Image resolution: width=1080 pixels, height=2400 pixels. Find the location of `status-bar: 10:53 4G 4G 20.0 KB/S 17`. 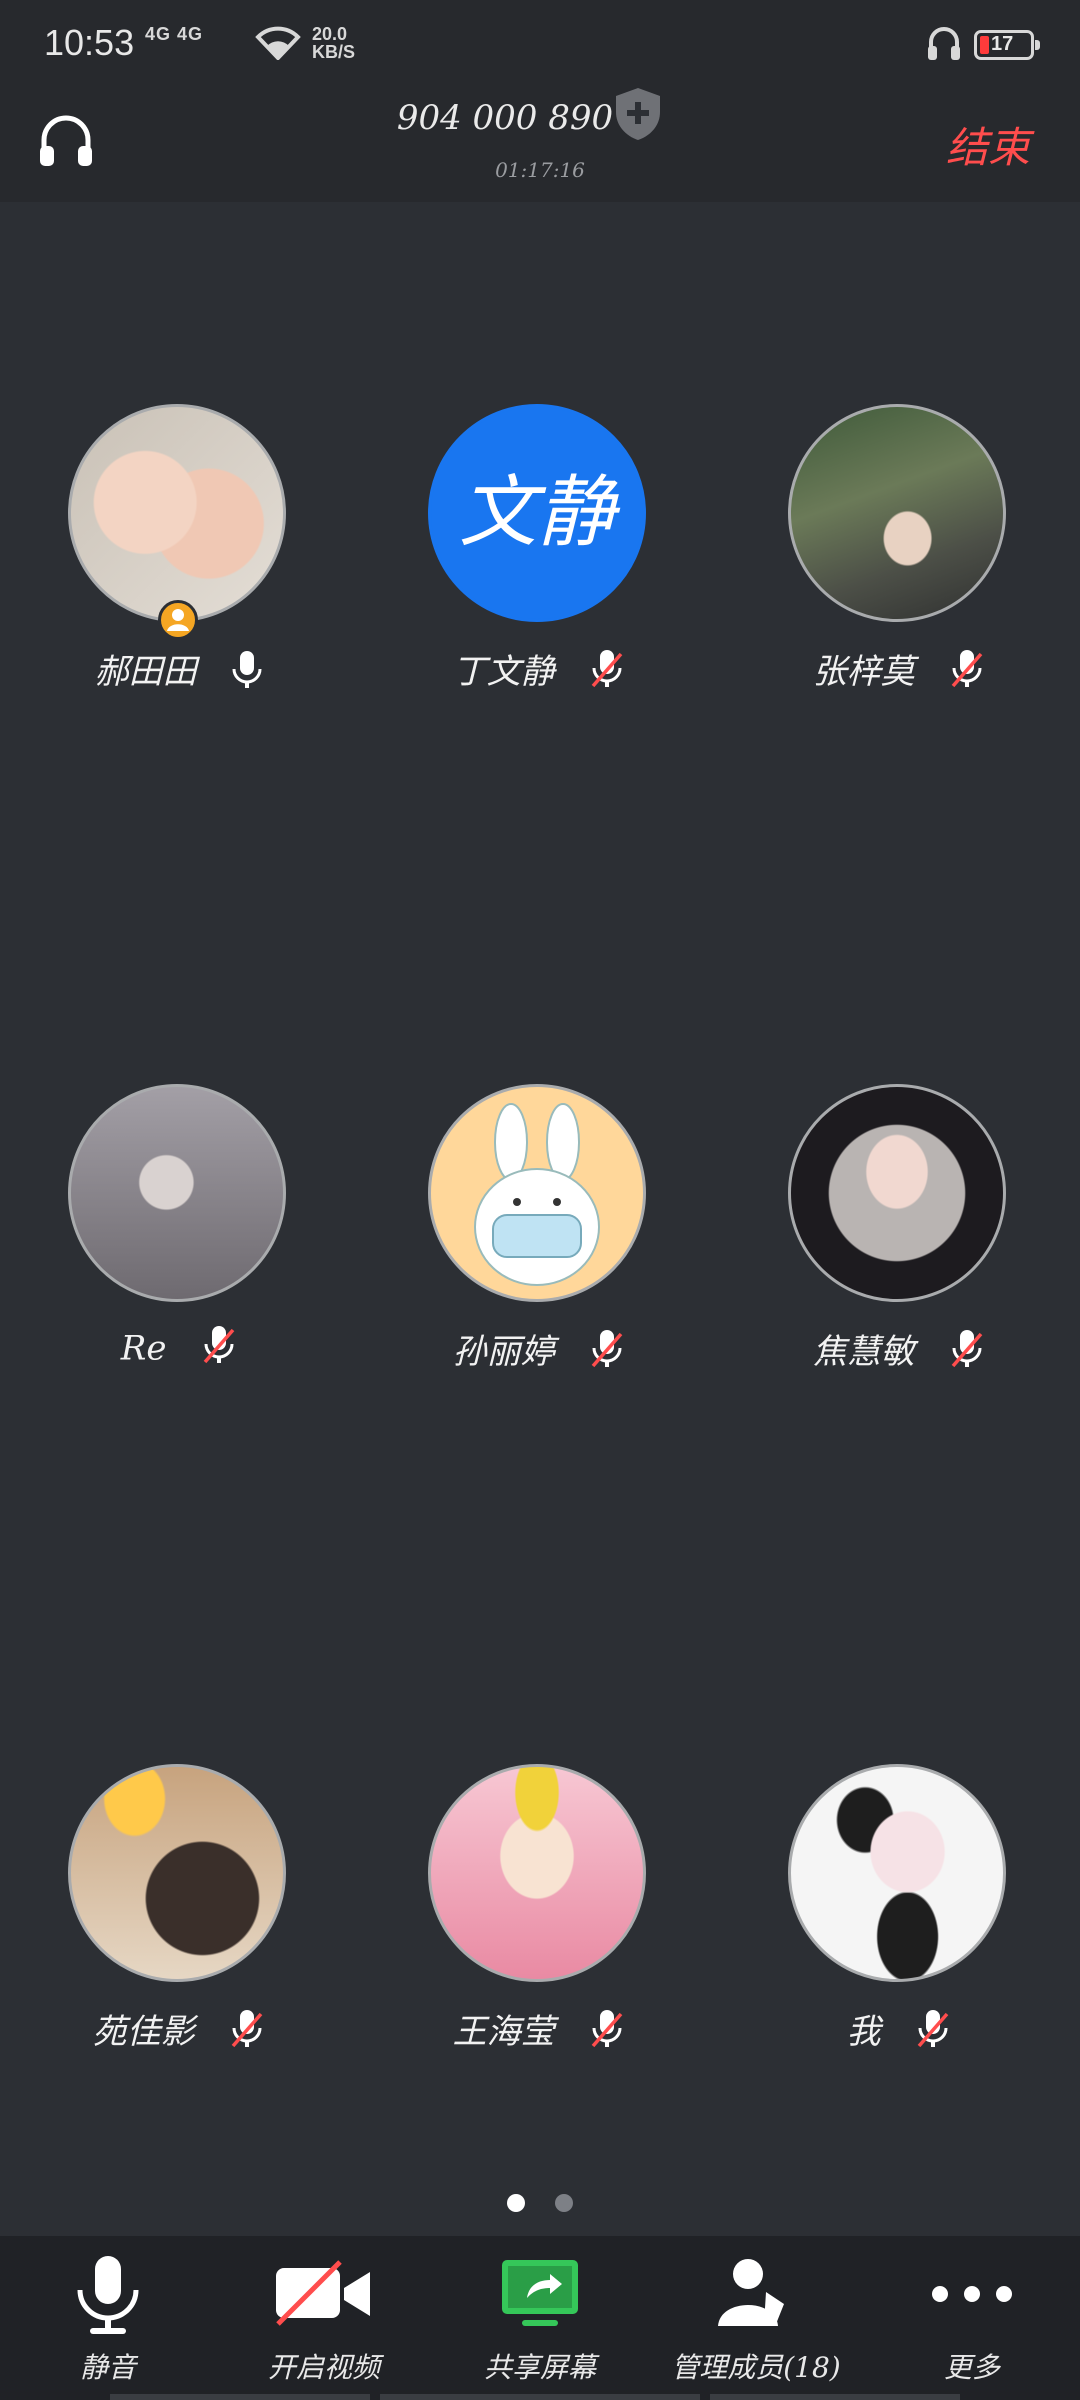

status-bar: 10:53 4G 4G 20.0 KB/S 17 is located at coordinates (540, 45).